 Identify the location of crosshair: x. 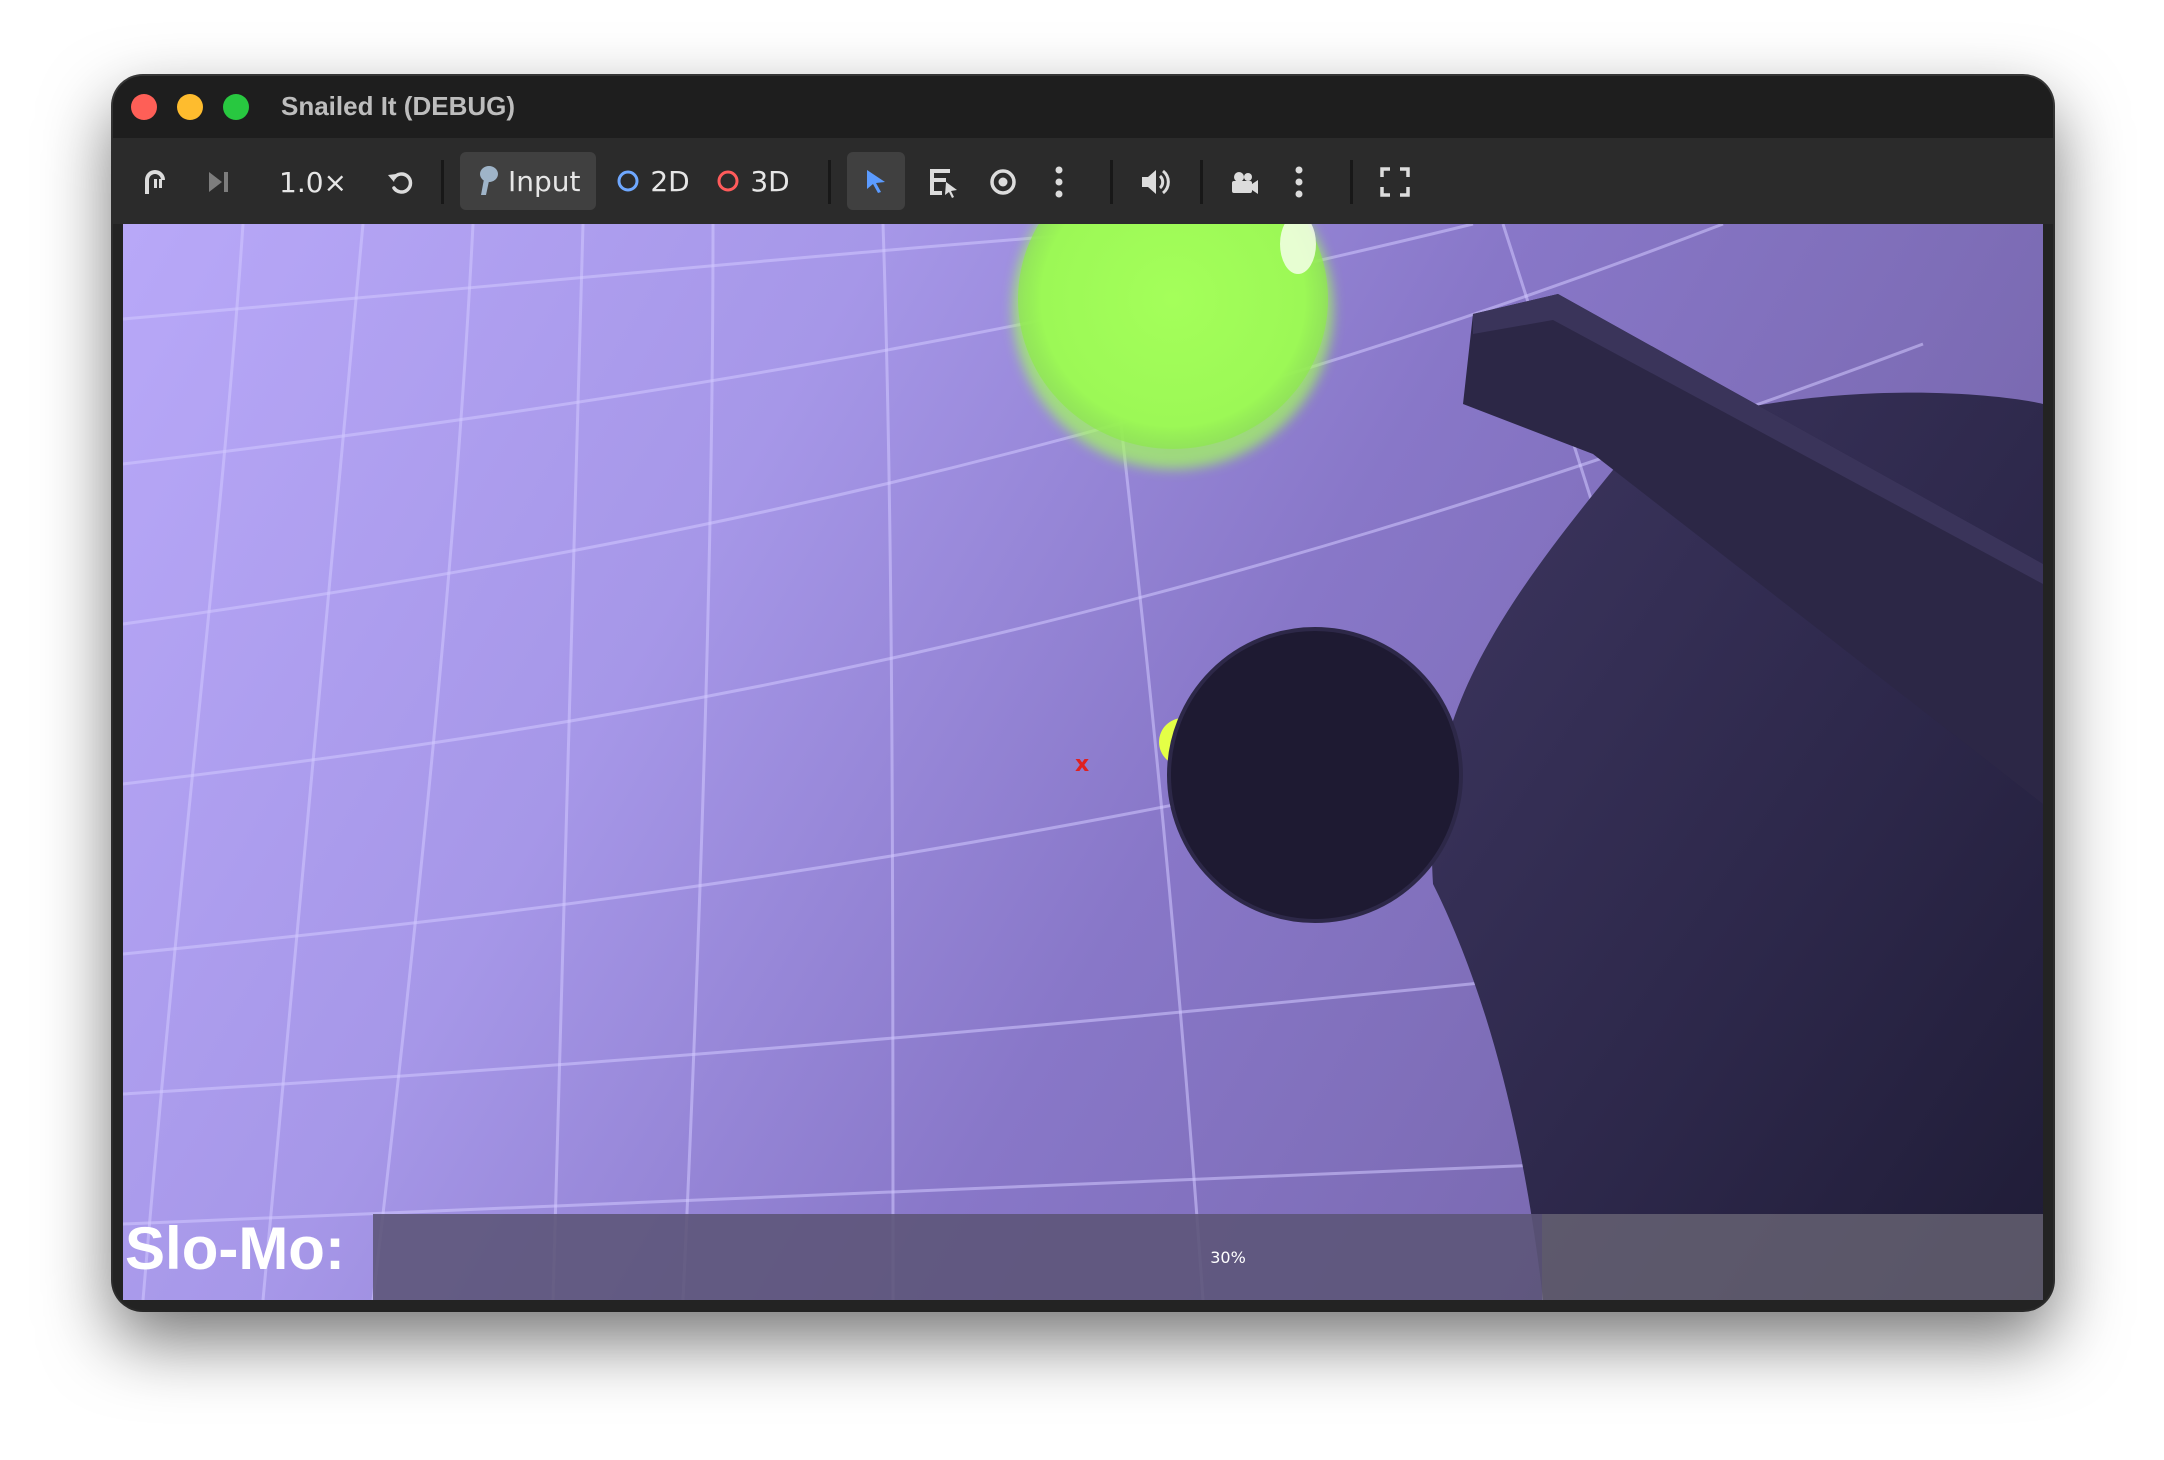
(1082, 764).